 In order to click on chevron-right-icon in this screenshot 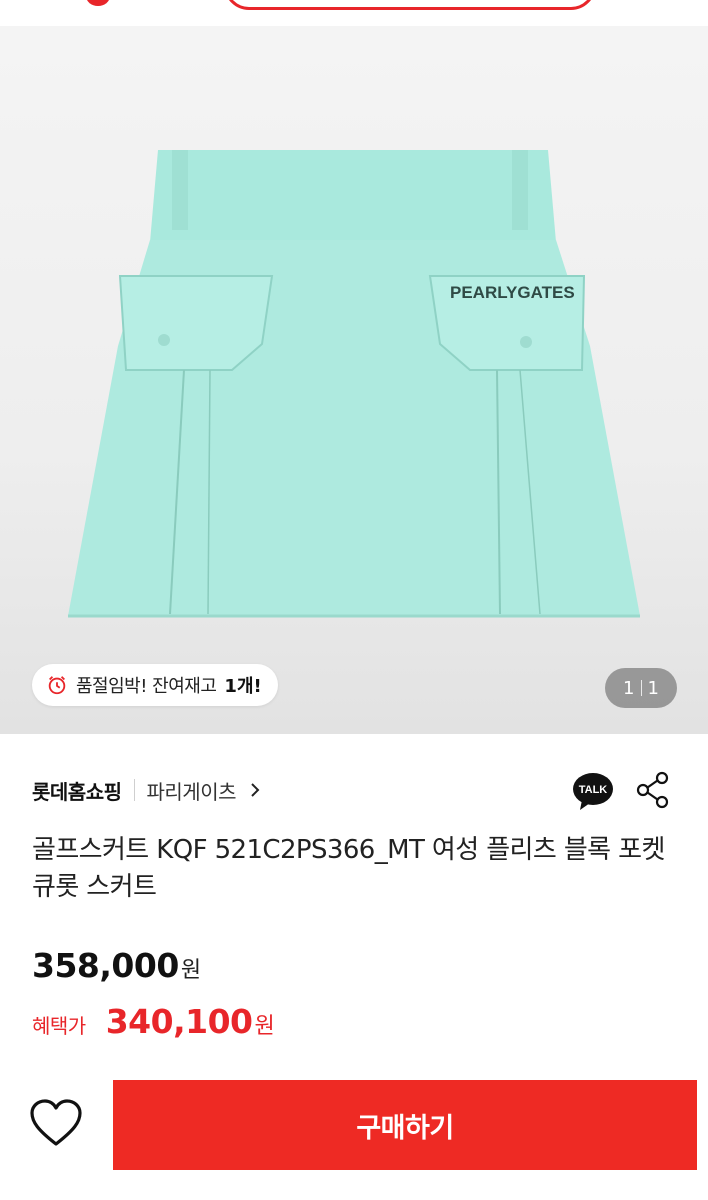, I will do `click(255, 790)`.